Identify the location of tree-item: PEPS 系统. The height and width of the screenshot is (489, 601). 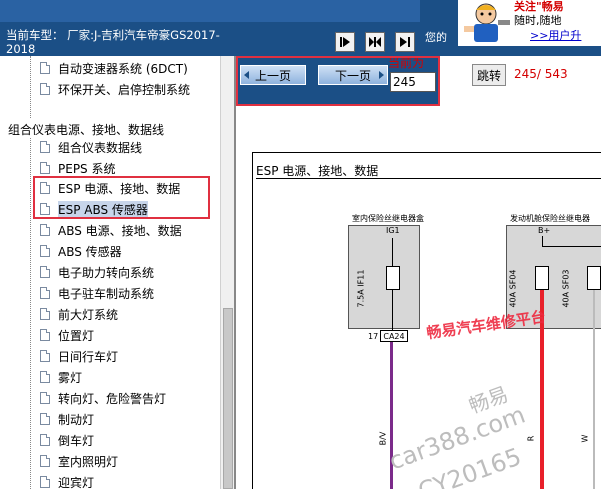
(78, 168).